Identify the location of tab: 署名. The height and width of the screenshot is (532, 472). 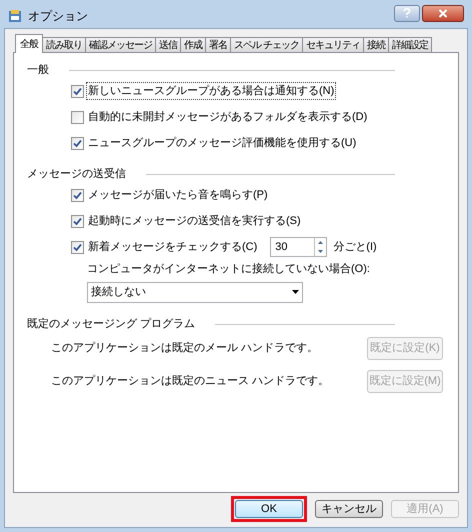
(218, 45).